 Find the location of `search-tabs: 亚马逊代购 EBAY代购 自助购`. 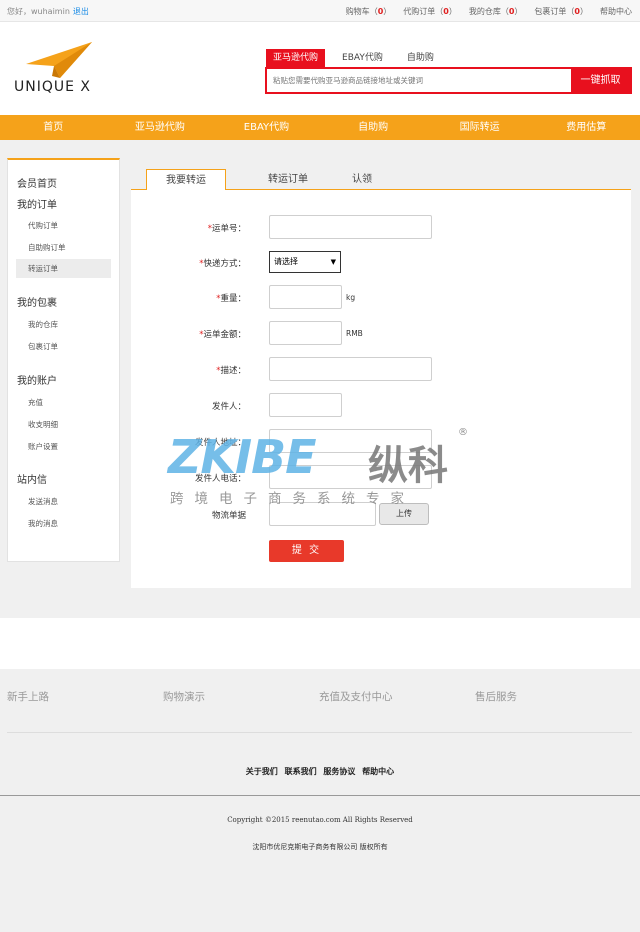

search-tabs: 亚马逊代购 EBAY代购 自助购 is located at coordinates (358, 58).